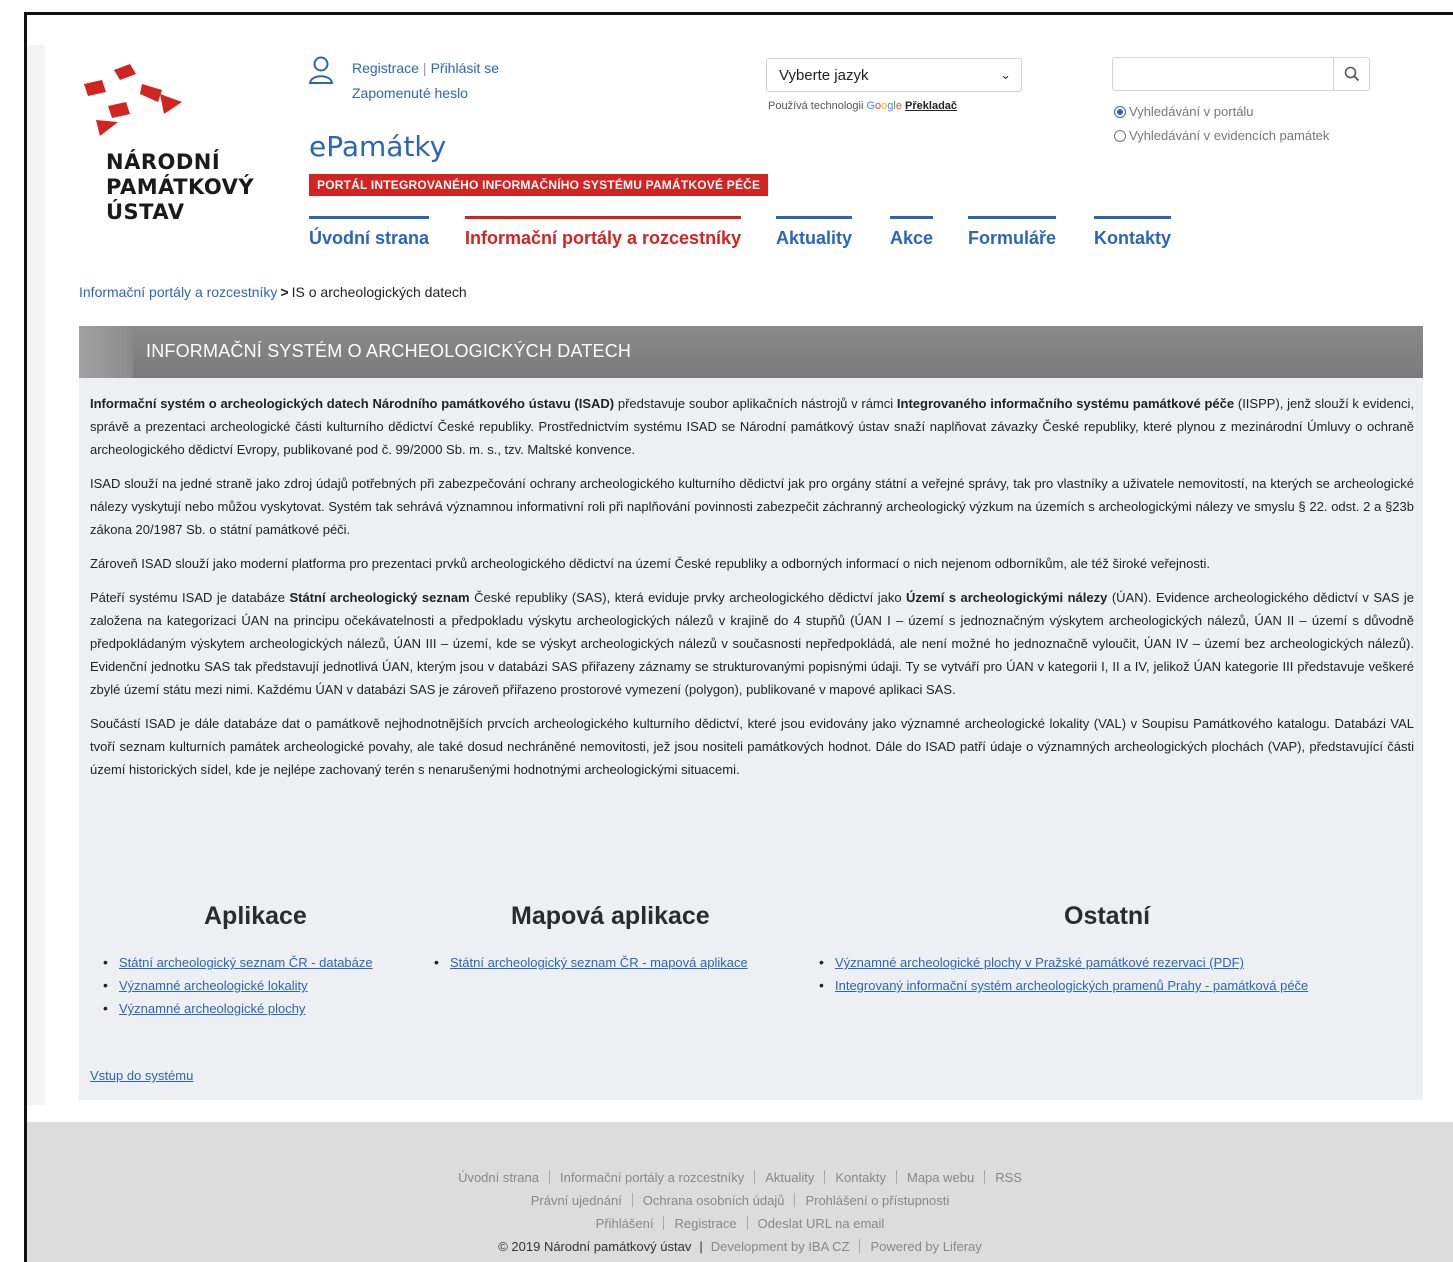  What do you see at coordinates (1007, 597) in the screenshot?
I see `p4-bold-2: Území s archeologickými nálezy` at bounding box center [1007, 597].